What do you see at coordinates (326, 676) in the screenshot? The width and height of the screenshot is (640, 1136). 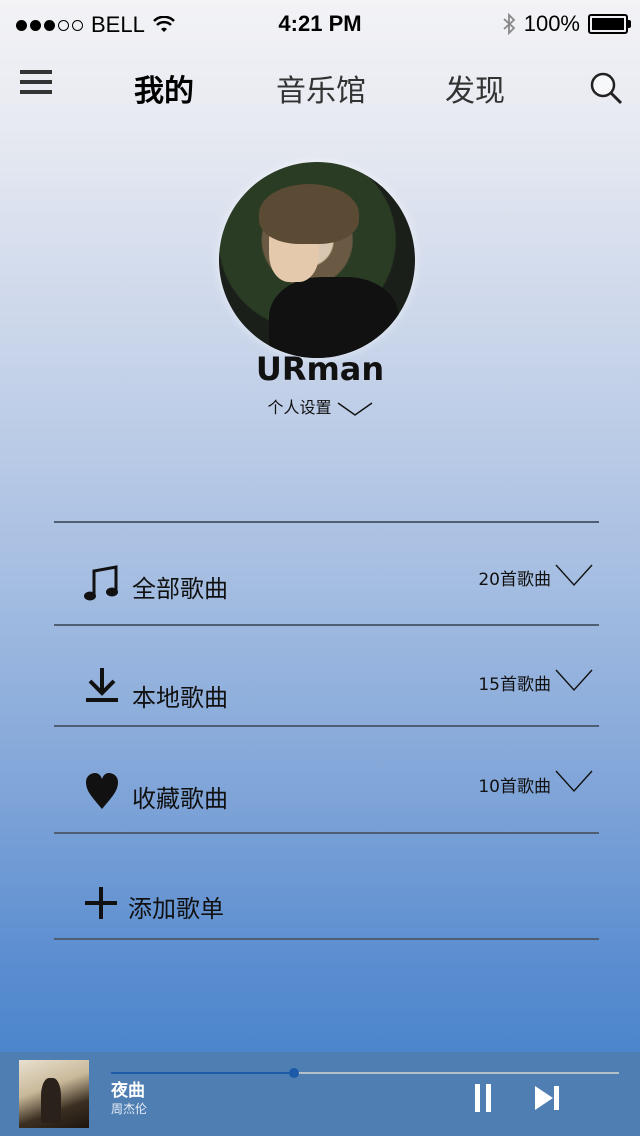 I see `list-item-local-songs: 本地歌曲 15首歌曲` at bounding box center [326, 676].